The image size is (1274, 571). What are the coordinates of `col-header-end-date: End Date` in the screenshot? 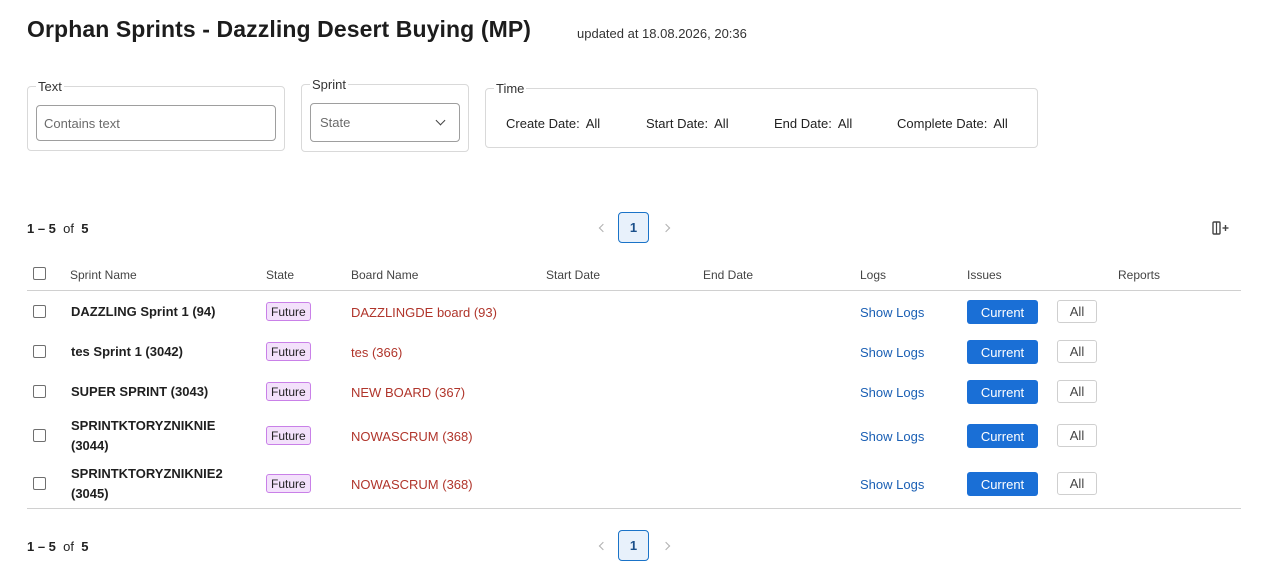 It's located at (728, 275).